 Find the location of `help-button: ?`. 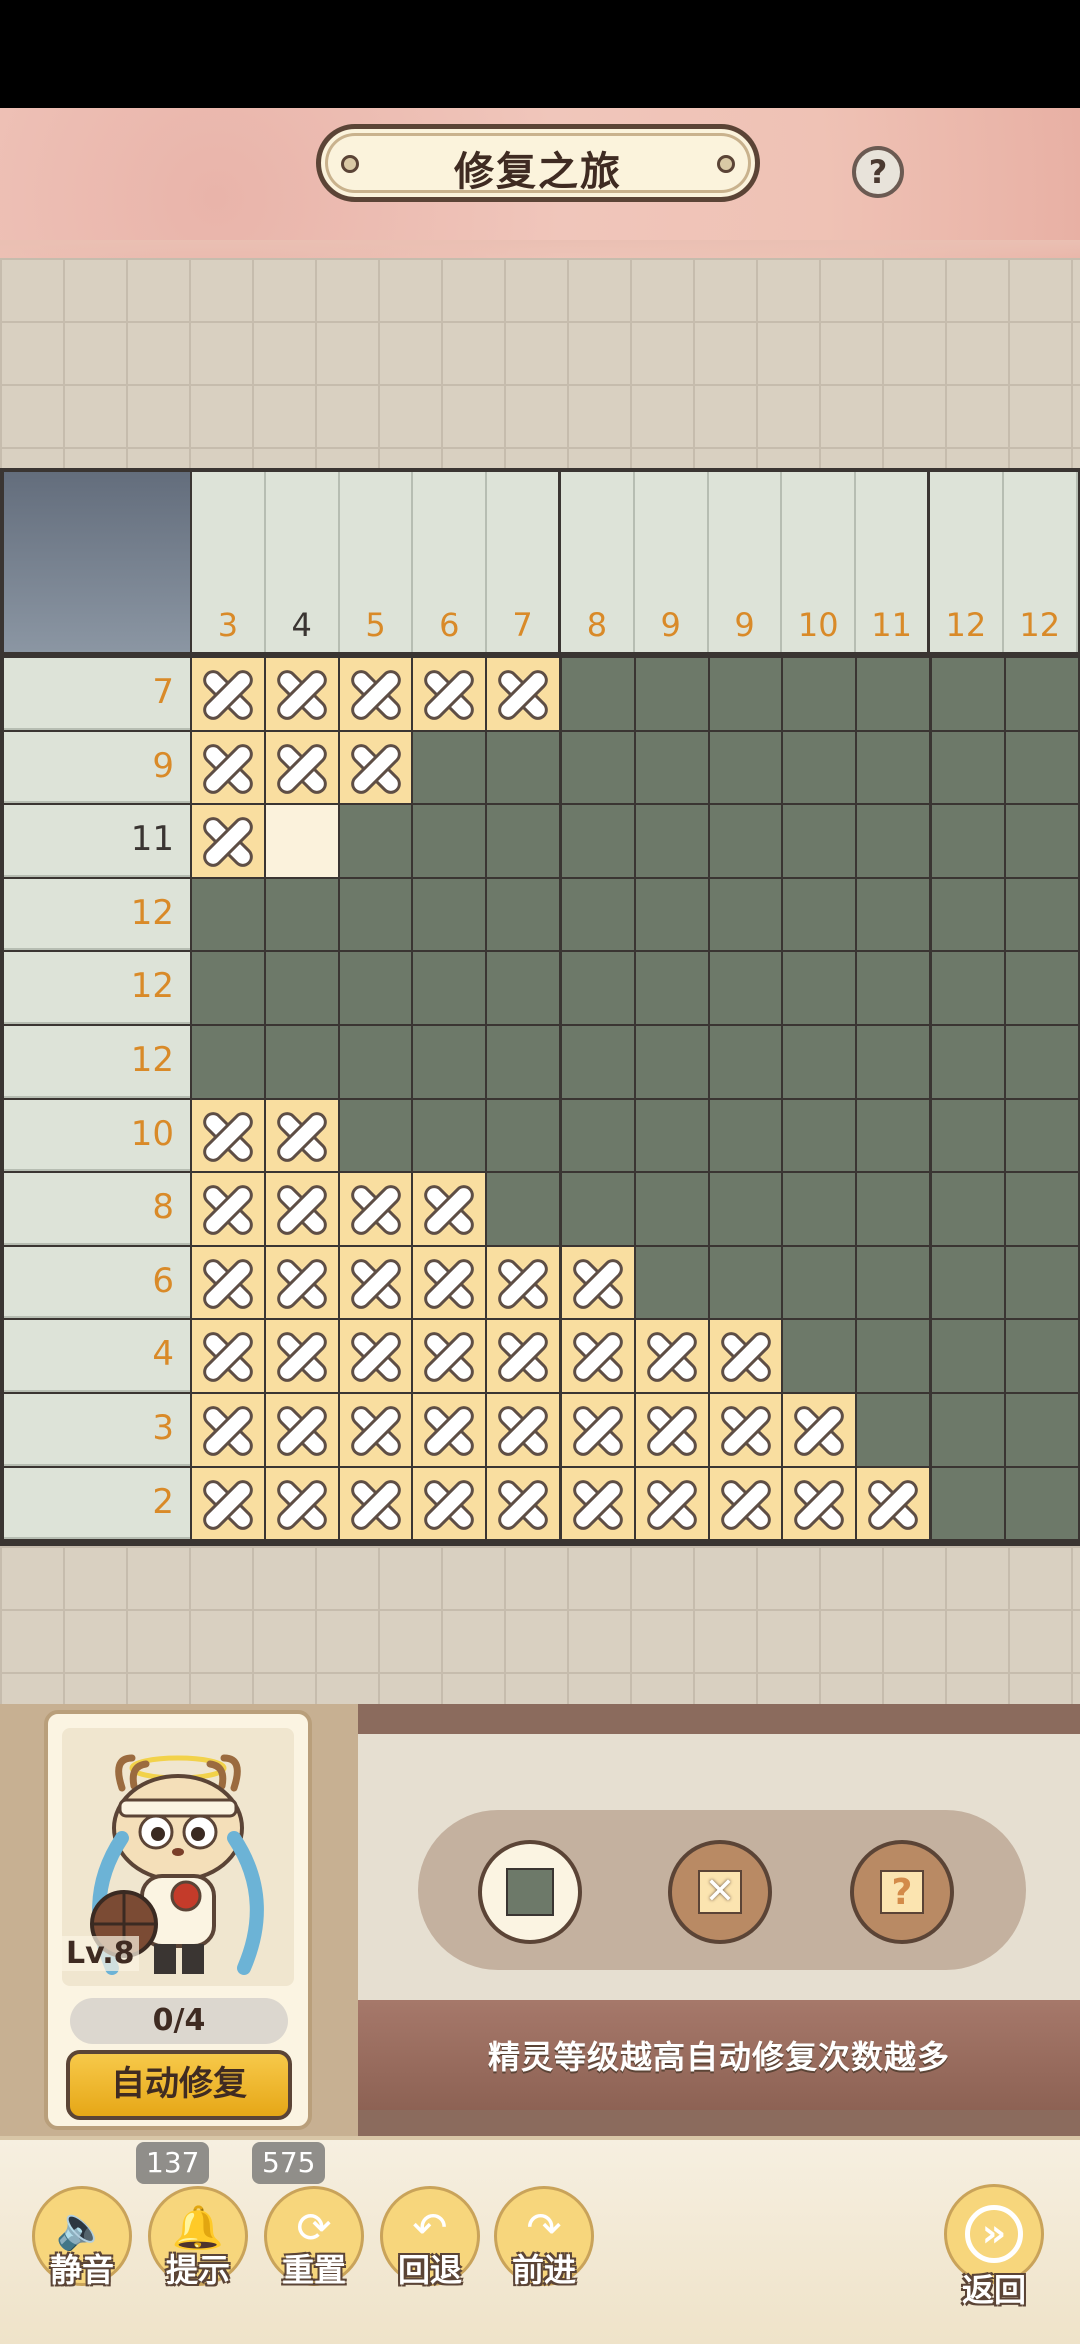

help-button: ? is located at coordinates (878, 172).